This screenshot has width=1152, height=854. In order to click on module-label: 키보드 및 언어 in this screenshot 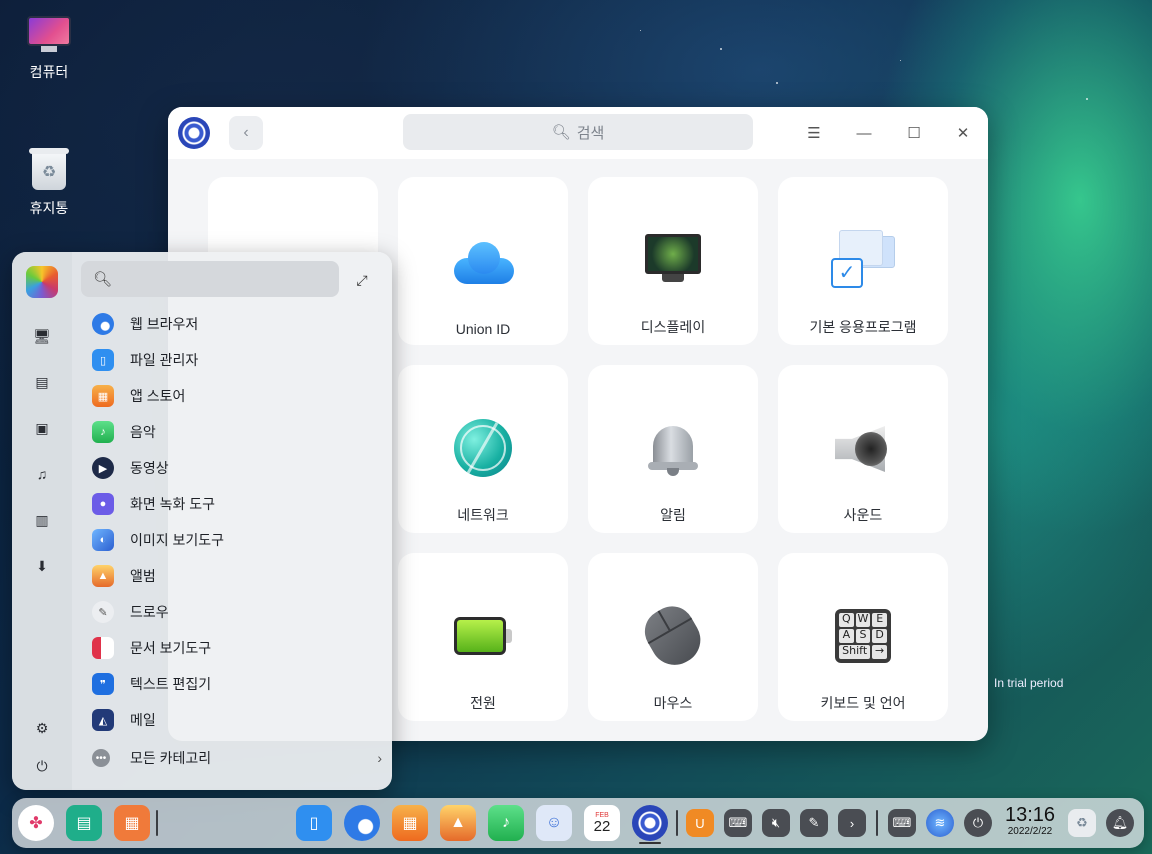, I will do `click(863, 703)`.